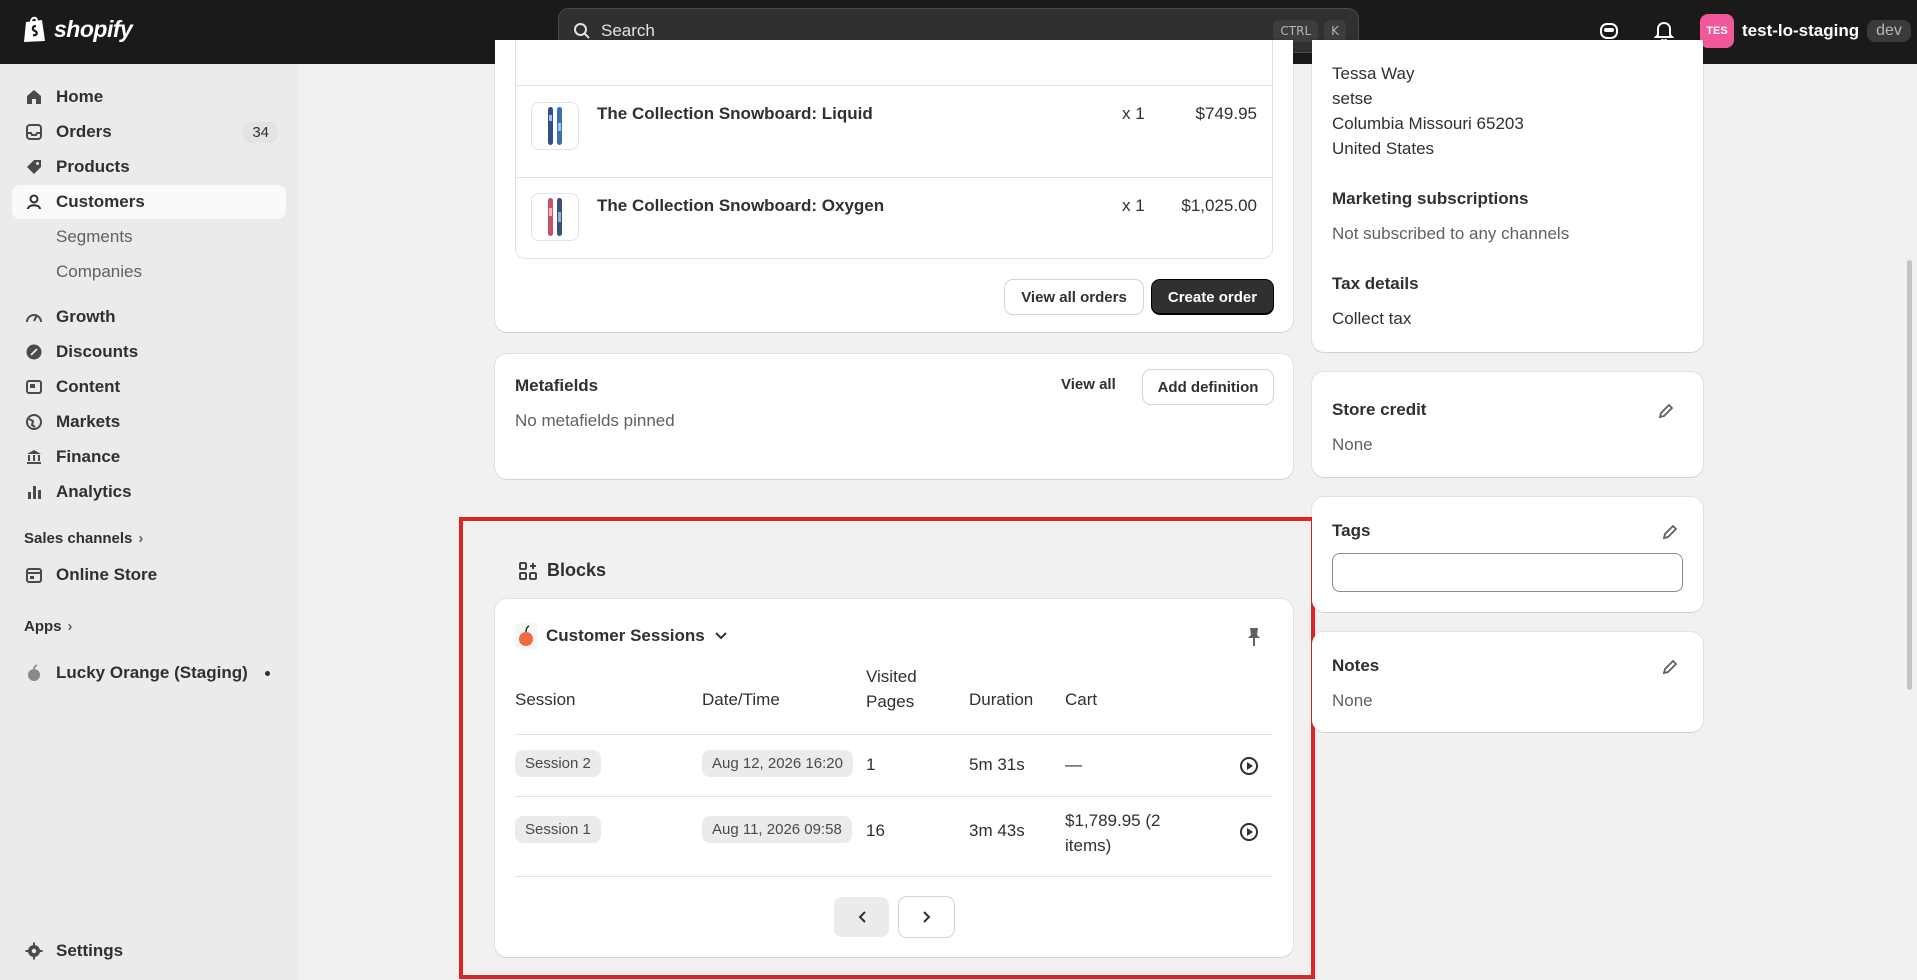 The width and height of the screenshot is (1917, 980). What do you see at coordinates (34, 352) in the screenshot?
I see `discount-icon` at bounding box center [34, 352].